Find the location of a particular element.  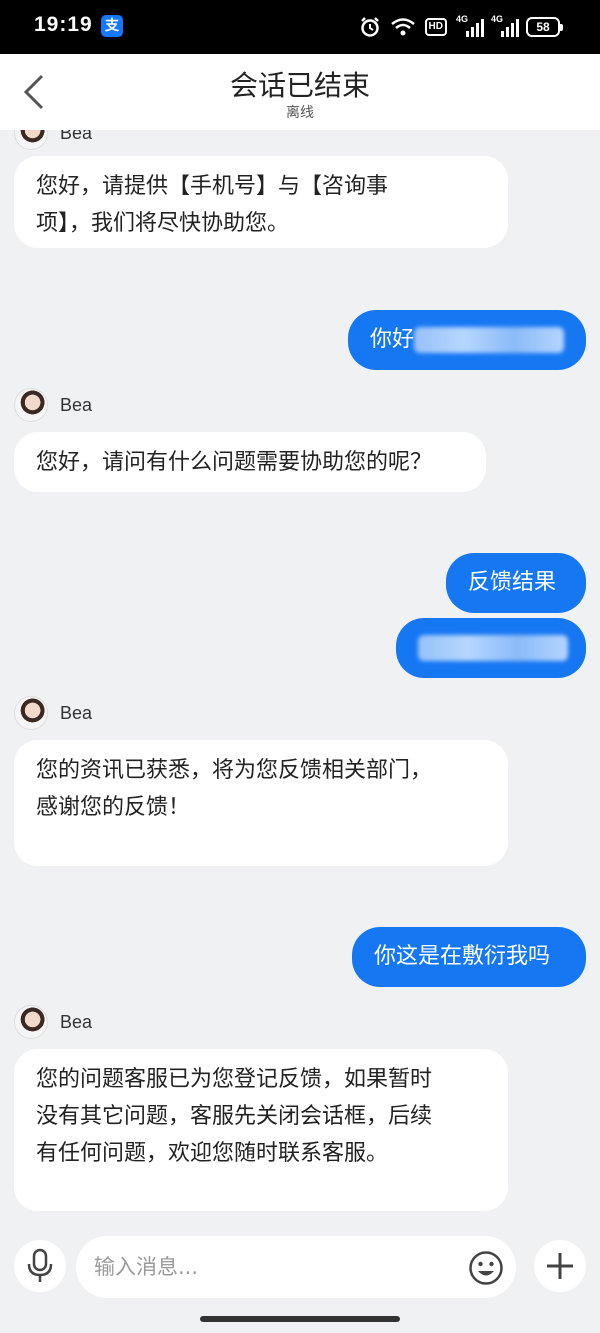

agent-message: 您好，请提供【手机号】与【咨询事 项】，我们将尽快协助您。 is located at coordinates (261, 202).